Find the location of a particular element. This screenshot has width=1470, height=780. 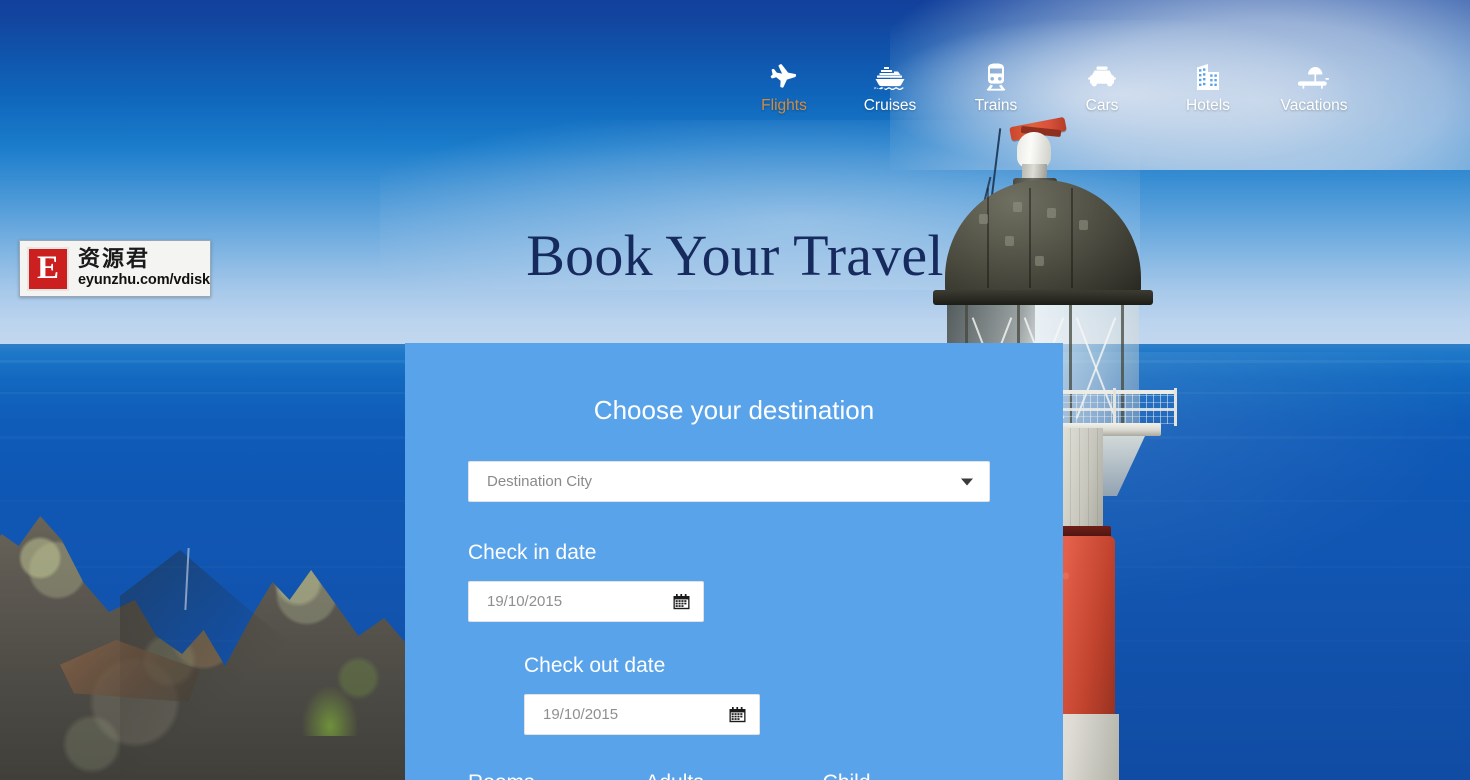

watermark-brand-name: 资源君 is located at coordinates (113, 259).